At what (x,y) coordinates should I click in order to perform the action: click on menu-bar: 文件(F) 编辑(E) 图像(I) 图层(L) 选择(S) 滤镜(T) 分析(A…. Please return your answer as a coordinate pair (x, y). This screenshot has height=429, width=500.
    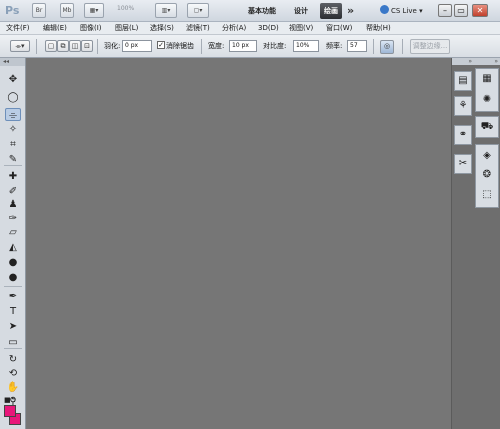
    Looking at the image, I should click on (250, 28).